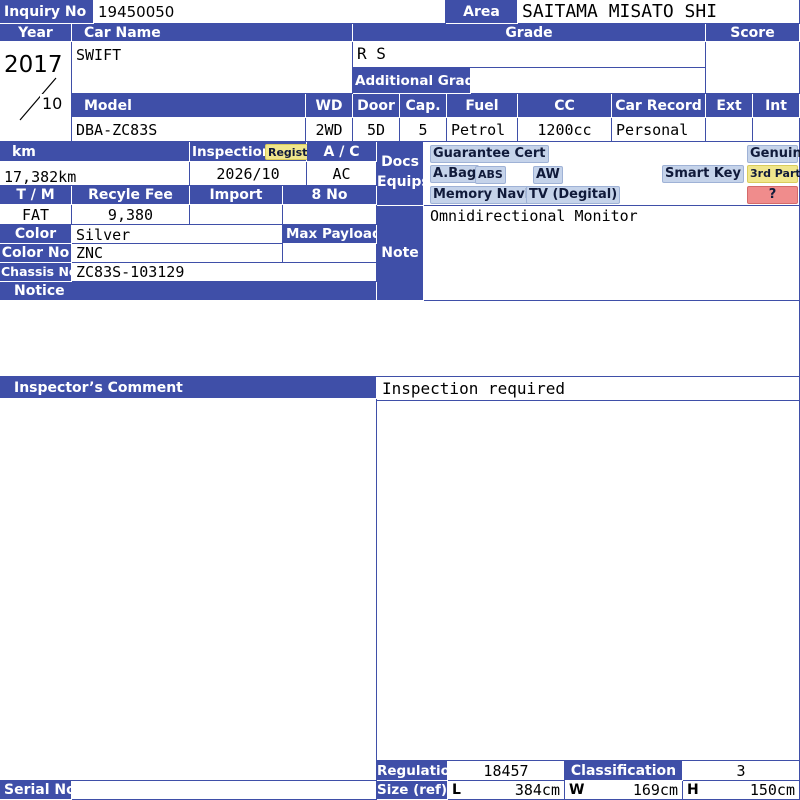 Image resolution: width=800 pixels, height=800 pixels. I want to click on door-label: Door, so click(376, 106).